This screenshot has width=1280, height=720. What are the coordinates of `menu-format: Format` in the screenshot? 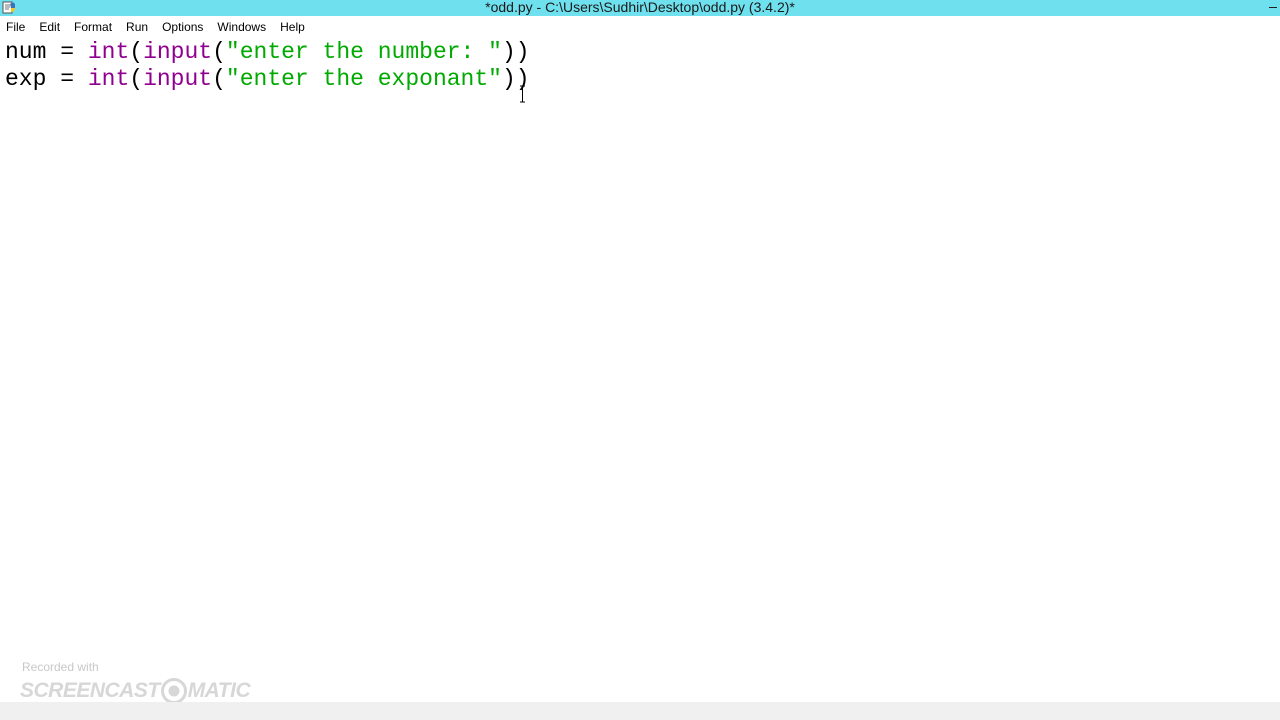 It's located at (93, 27).